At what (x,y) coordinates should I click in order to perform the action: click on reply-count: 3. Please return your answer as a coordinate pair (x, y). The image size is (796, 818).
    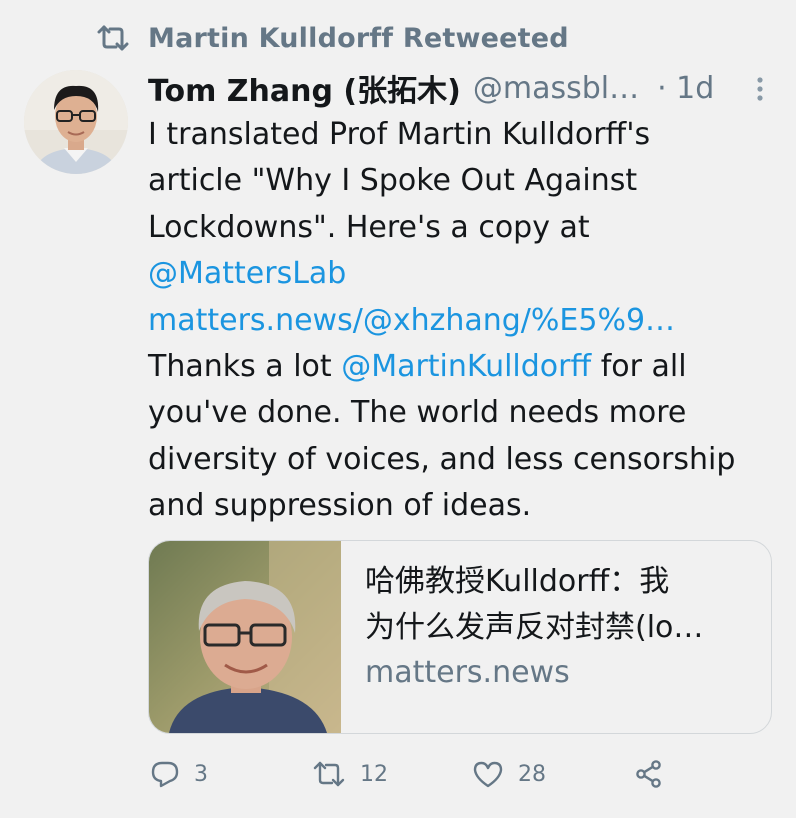
    Looking at the image, I should click on (201, 774).